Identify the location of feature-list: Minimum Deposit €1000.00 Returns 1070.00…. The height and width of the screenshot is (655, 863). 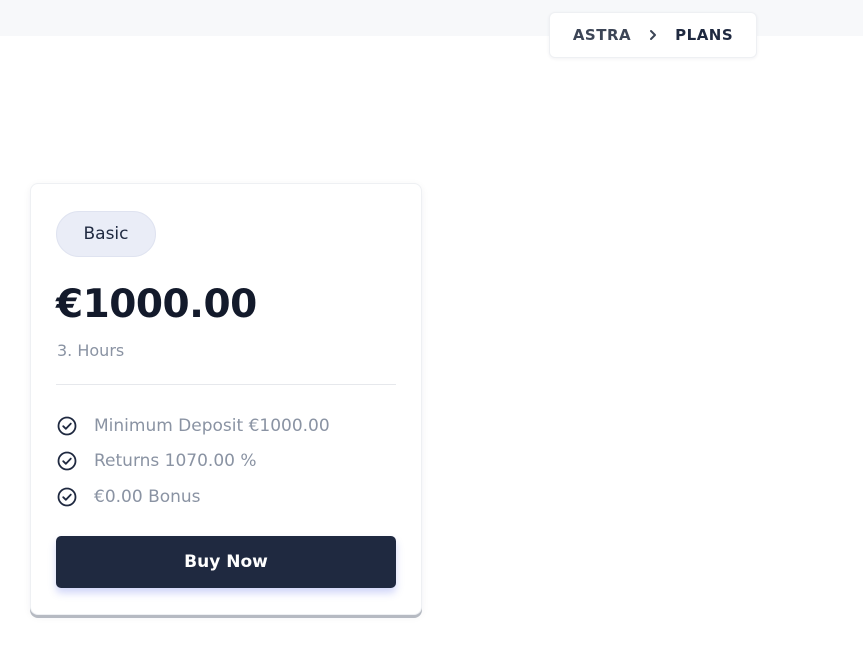
(193, 461).